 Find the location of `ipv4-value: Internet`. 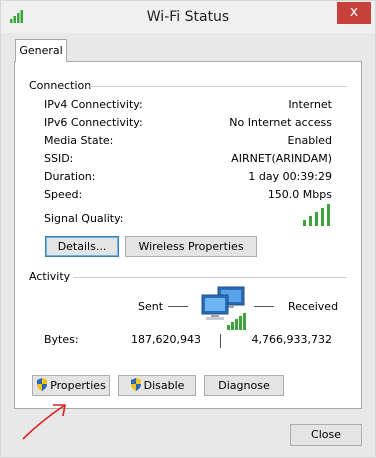

ipv4-value: Internet is located at coordinates (310, 104).